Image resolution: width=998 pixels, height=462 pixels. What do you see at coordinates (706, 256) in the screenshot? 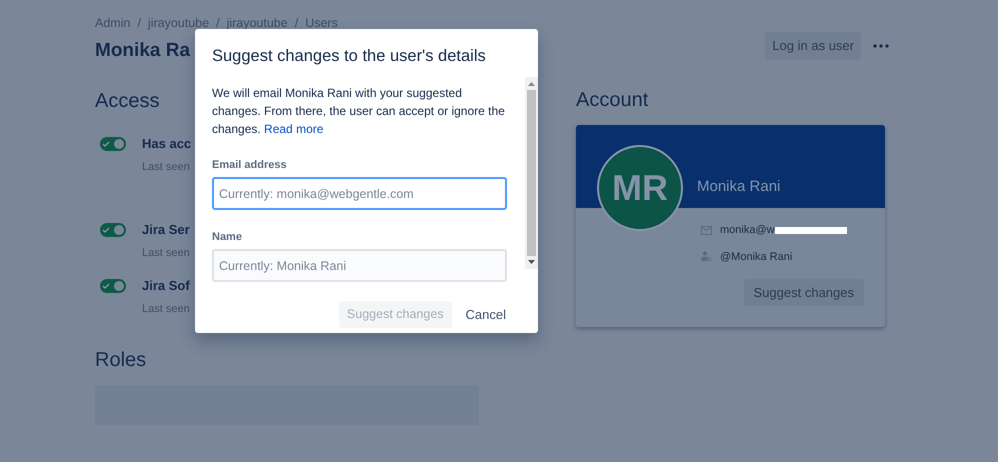
I see `people-icon` at bounding box center [706, 256].